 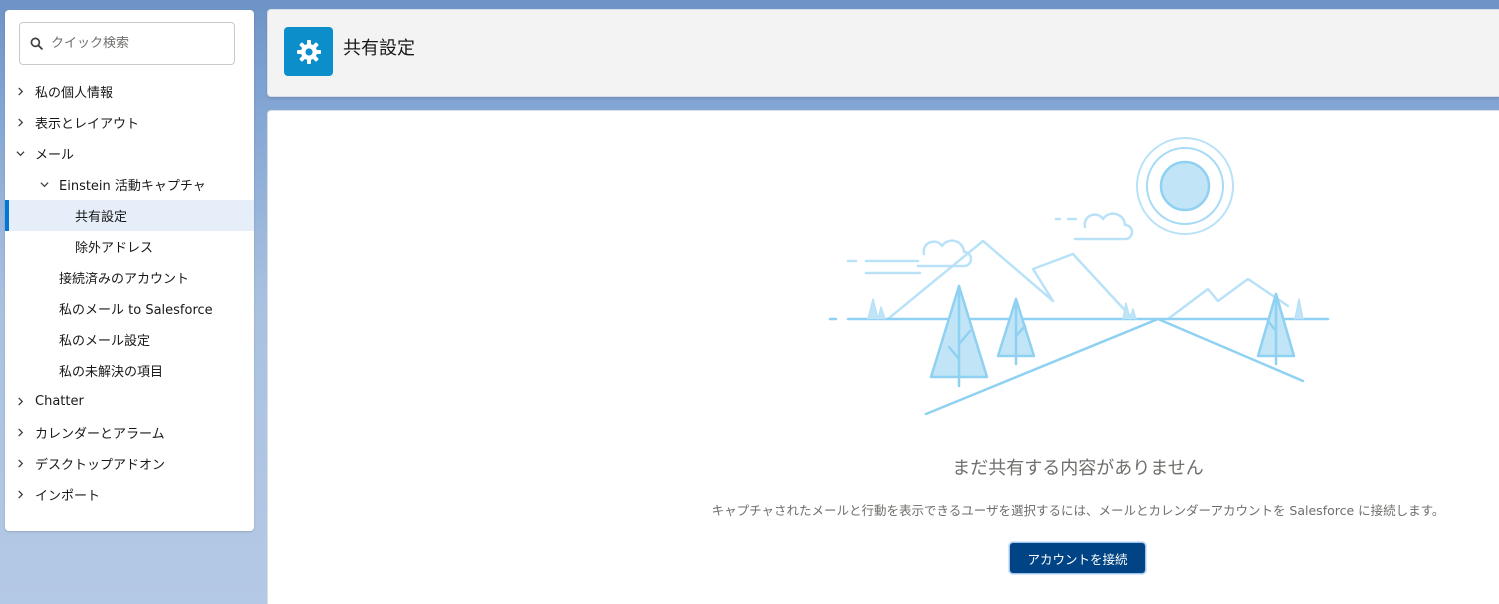 I want to click on sidebar-item-label: デスクトップアドオン, so click(x=100, y=465).